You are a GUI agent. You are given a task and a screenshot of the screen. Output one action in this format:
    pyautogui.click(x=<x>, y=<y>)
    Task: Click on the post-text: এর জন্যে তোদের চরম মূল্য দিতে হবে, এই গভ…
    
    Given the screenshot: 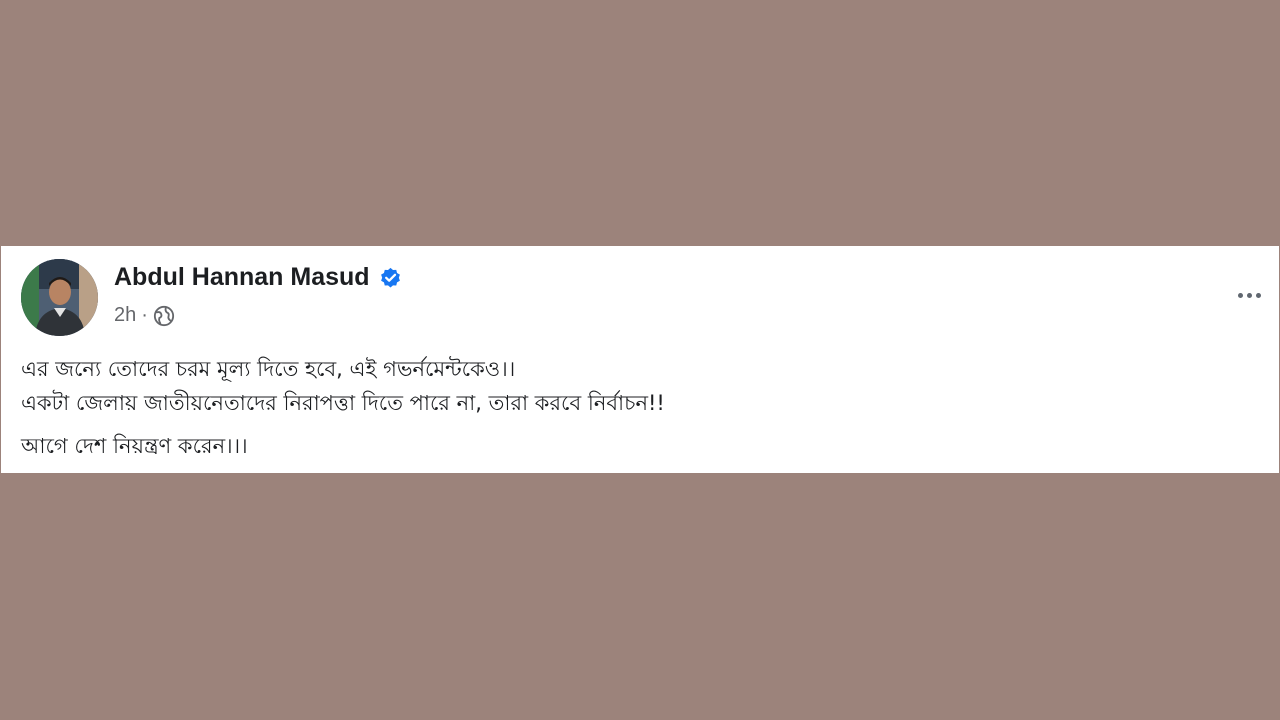 What is the action you would take?
    pyautogui.click(x=641, y=407)
    